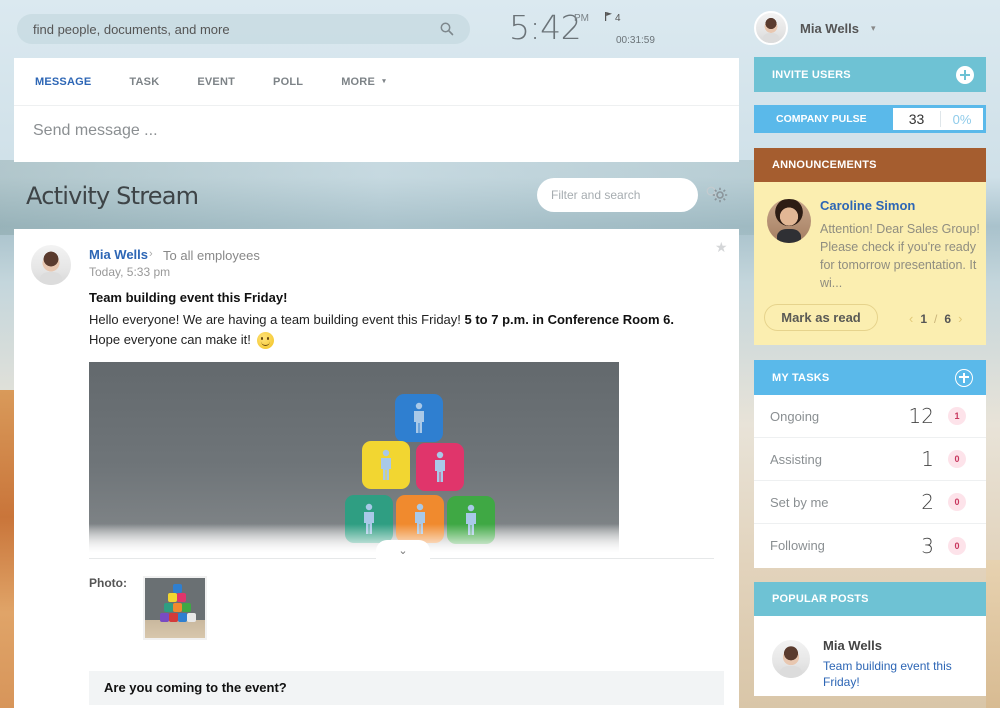 The height and width of the screenshot is (708, 1000). What do you see at coordinates (797, 545) in the screenshot?
I see `task-label: Following` at bounding box center [797, 545].